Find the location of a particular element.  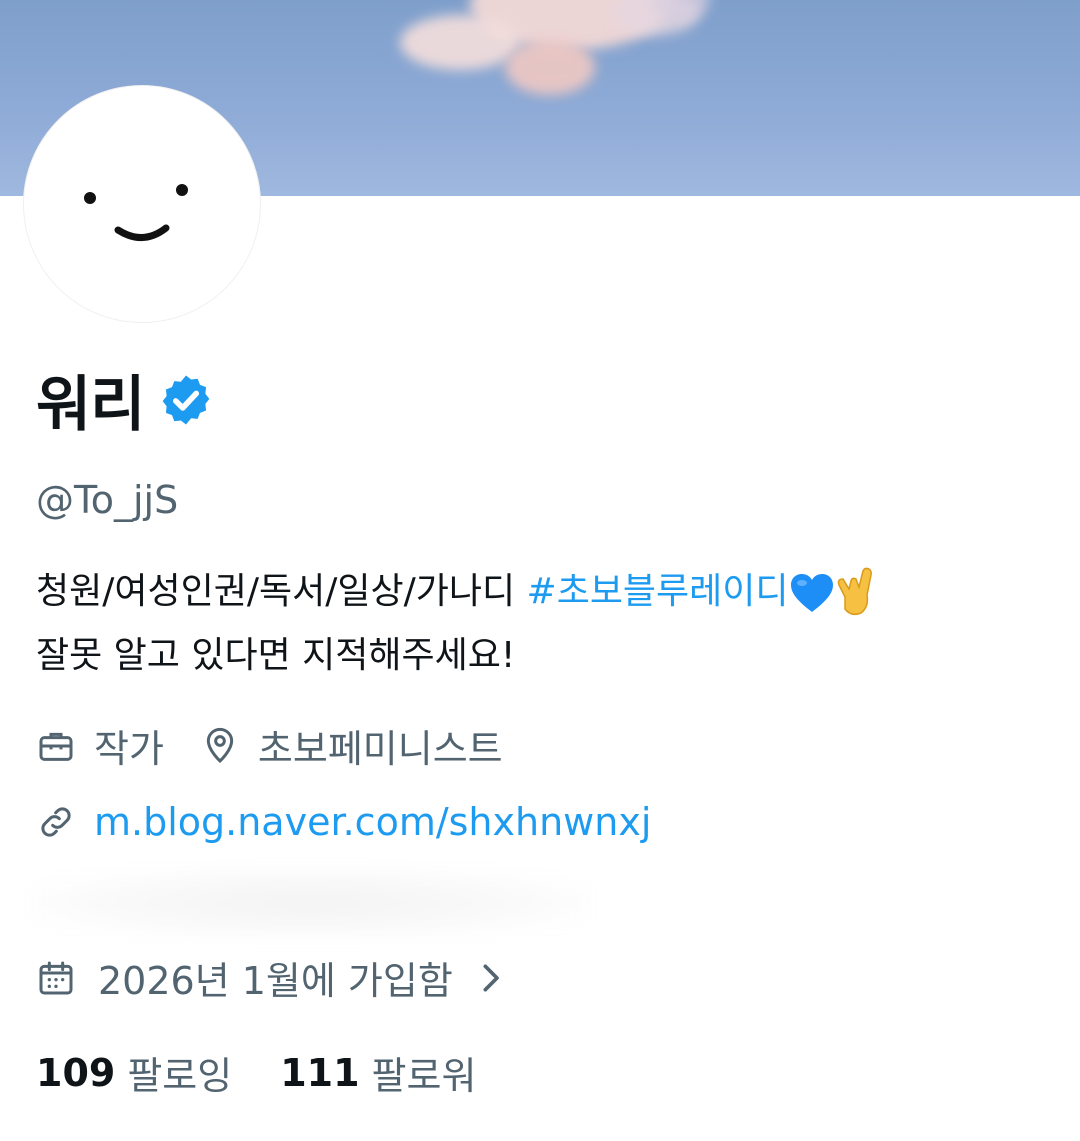

bio-line-1: 청원/여성인권/독서/일상/가나디 #초보블루레이디 is located at coordinates (551, 592).